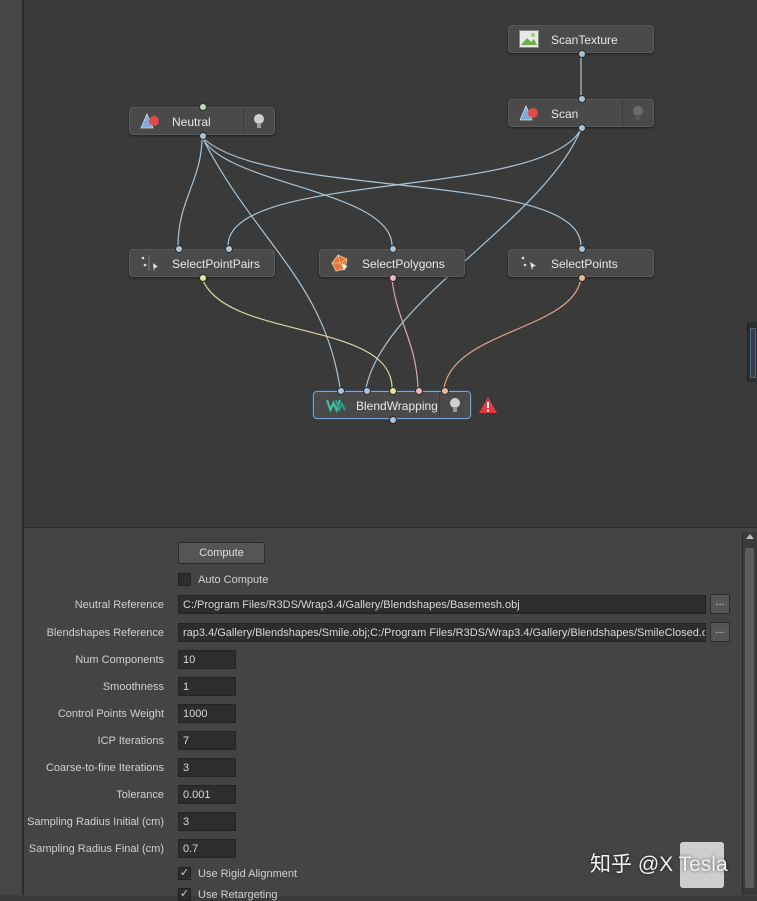 The height and width of the screenshot is (901, 757). I want to click on node-label: SelectPolygons, so click(403, 264).